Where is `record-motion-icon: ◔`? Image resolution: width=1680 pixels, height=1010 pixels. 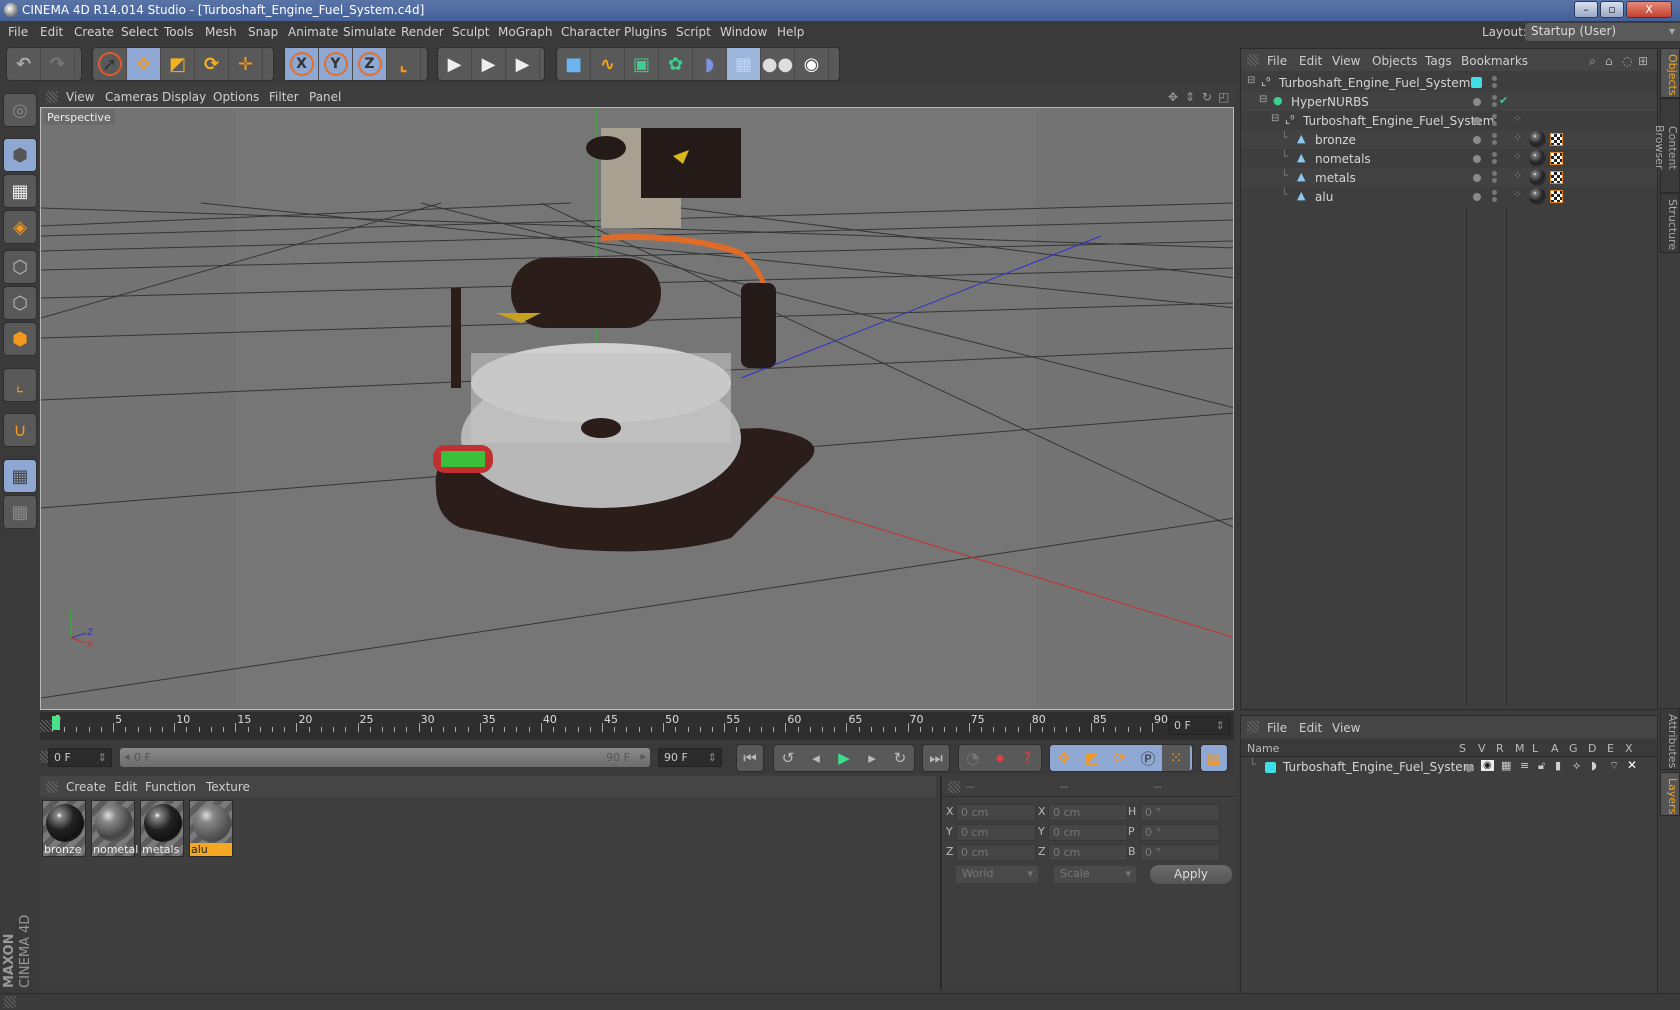 record-motion-icon: ◔ is located at coordinates (972, 758).